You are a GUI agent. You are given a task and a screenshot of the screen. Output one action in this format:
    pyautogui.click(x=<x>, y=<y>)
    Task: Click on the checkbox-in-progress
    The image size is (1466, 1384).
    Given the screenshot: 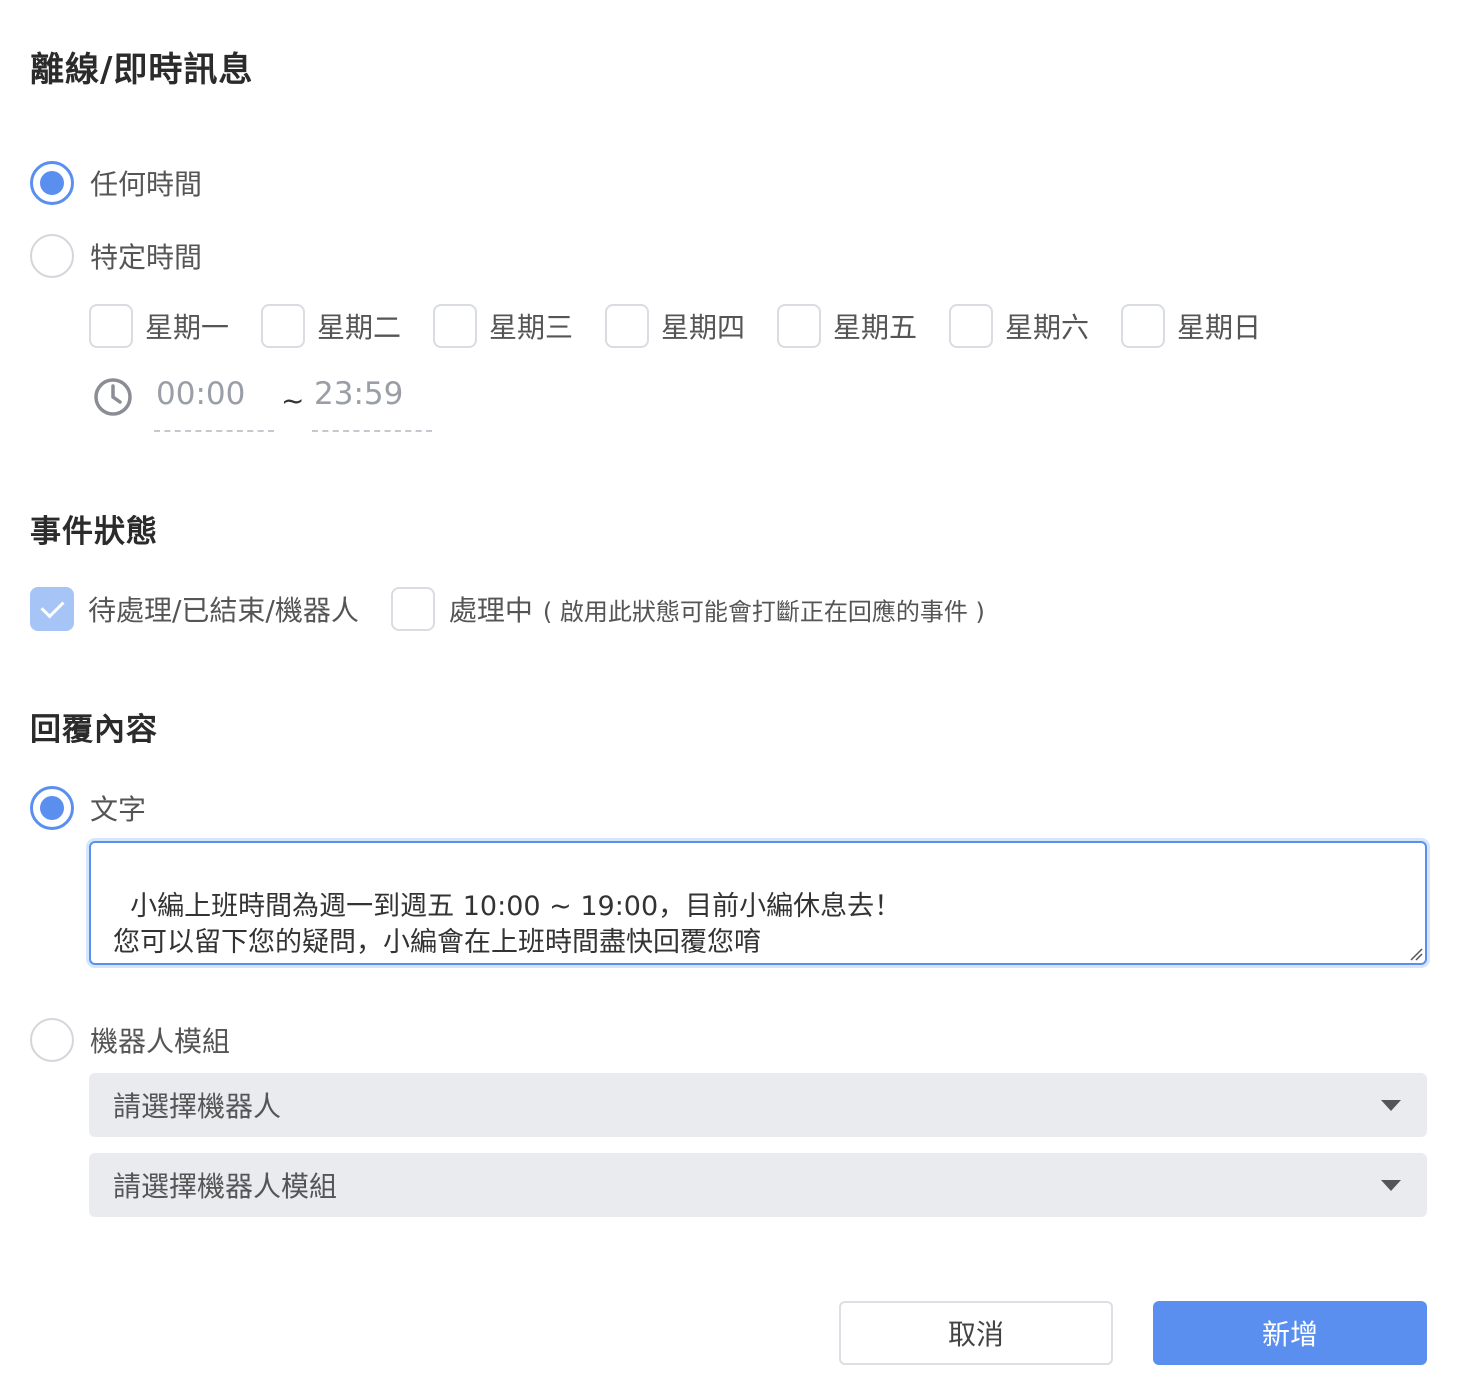 What is the action you would take?
    pyautogui.click(x=412, y=609)
    